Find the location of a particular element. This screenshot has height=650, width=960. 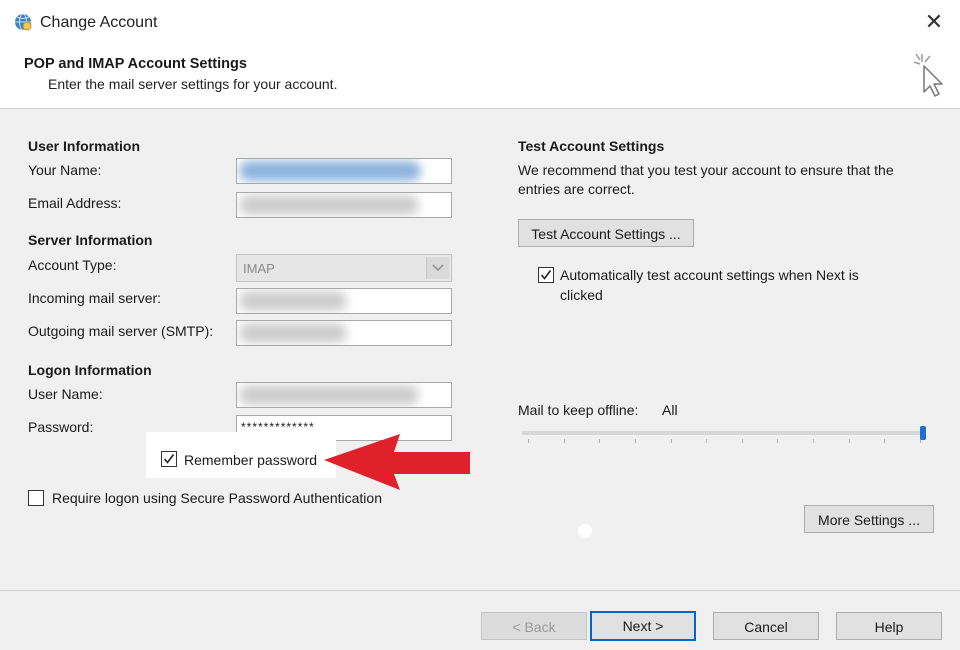

annotation-arrow-icon is located at coordinates (397, 462).